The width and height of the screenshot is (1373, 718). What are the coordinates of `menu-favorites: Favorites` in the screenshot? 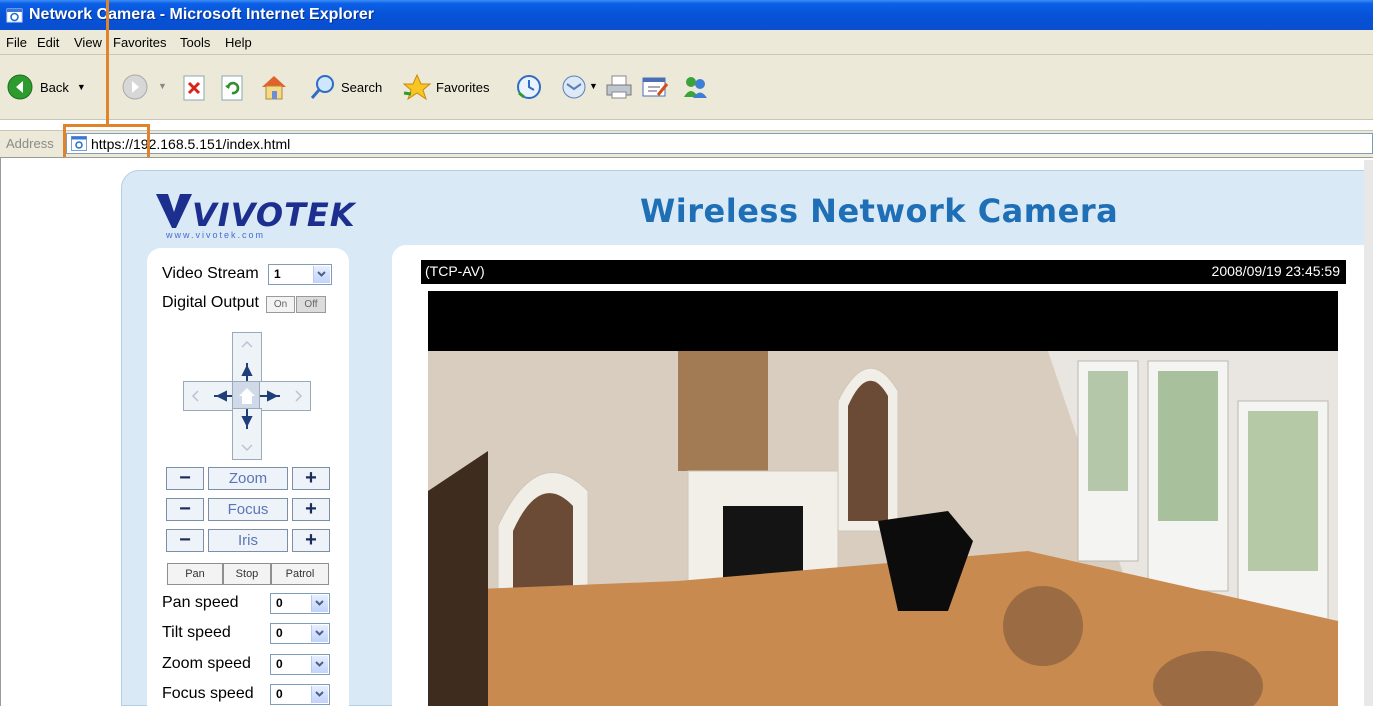 It's located at (139, 42).